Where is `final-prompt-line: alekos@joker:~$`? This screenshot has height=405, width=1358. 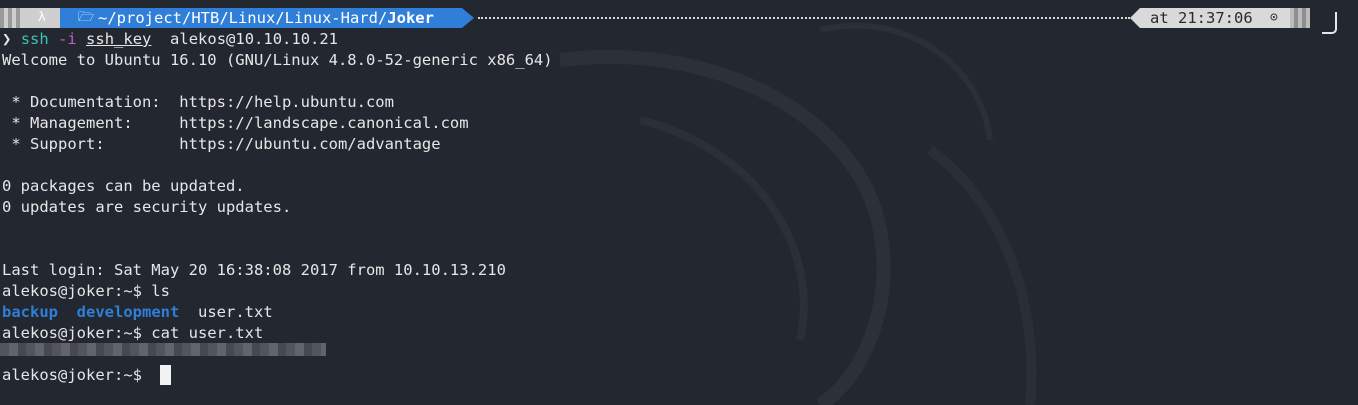
final-prompt-line: alekos@joker:~$ is located at coordinates (77, 375).